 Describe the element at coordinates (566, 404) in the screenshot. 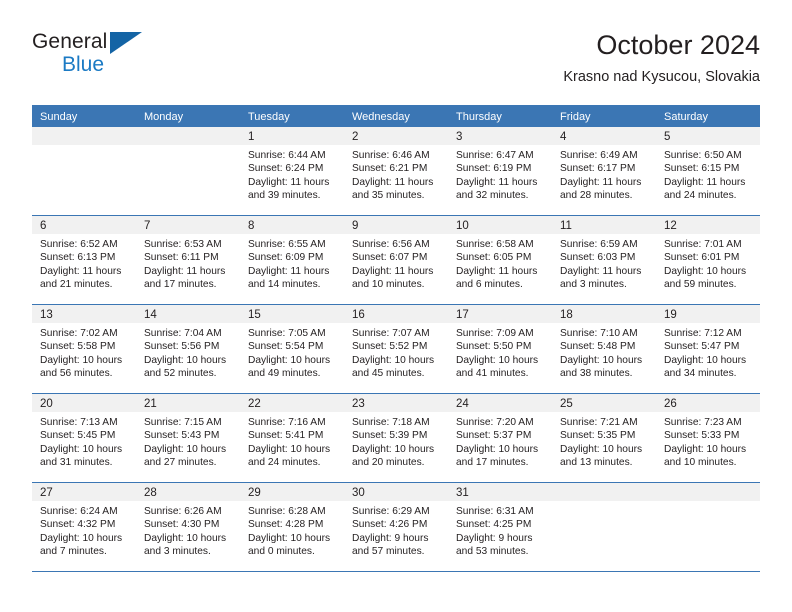

I see `day-number: 25` at that location.